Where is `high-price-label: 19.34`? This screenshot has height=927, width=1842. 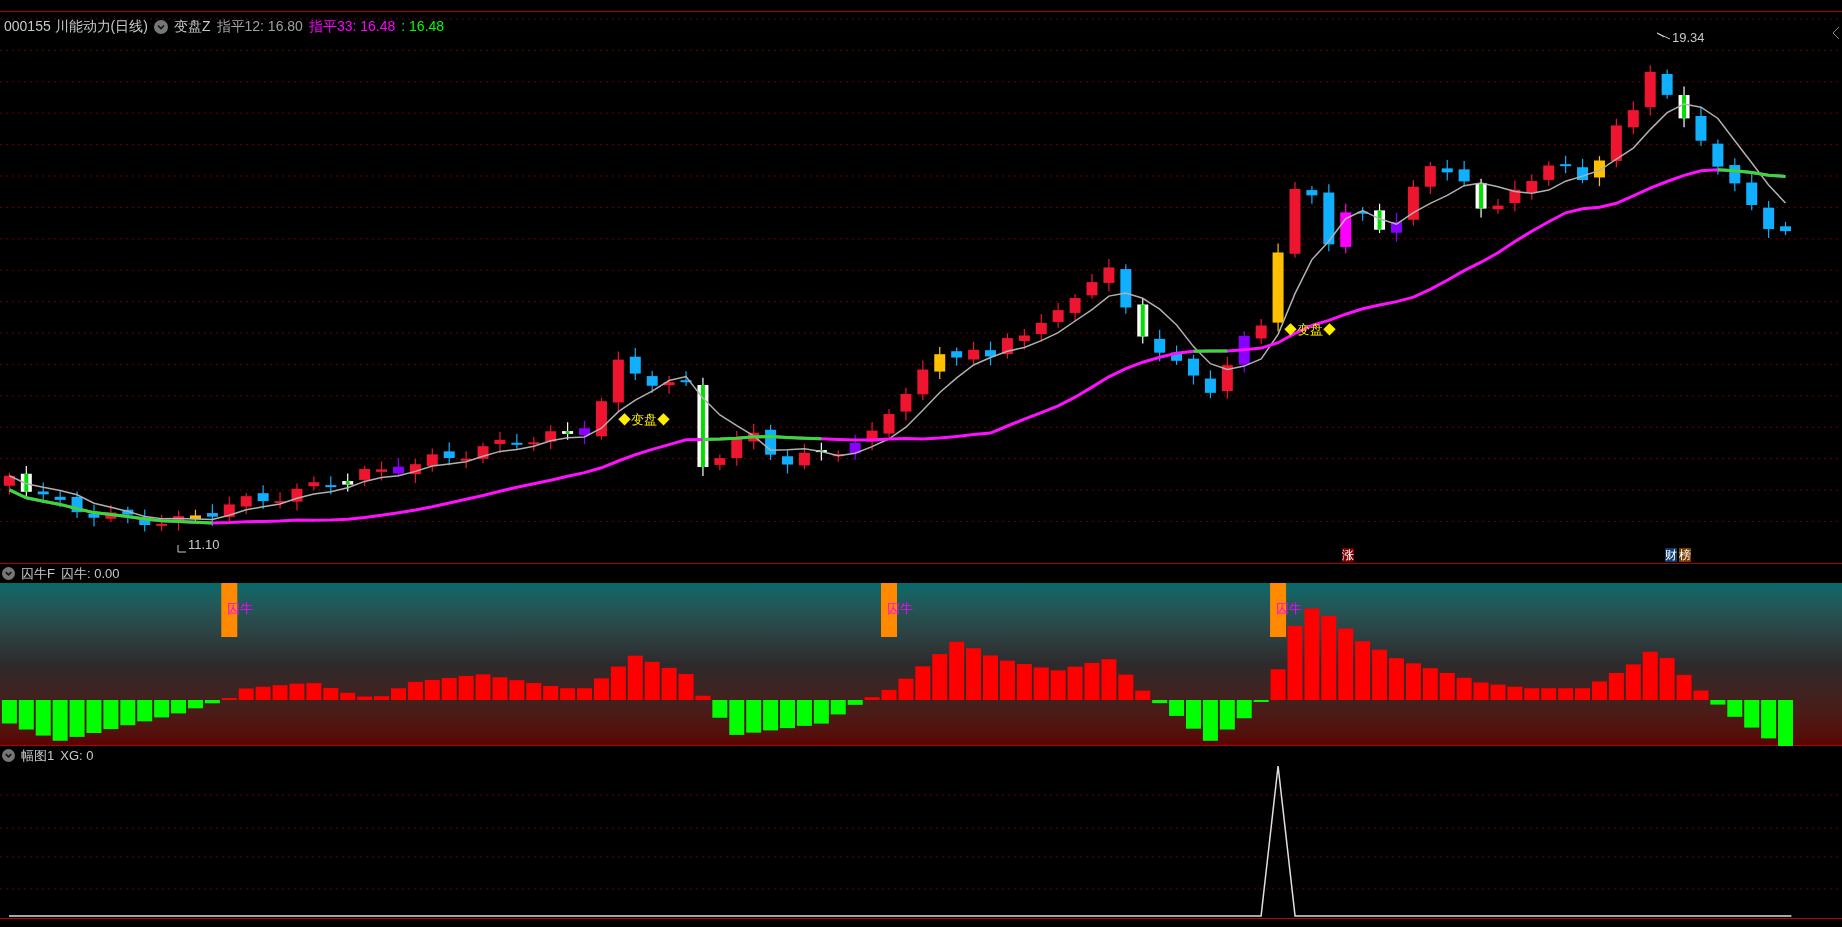
high-price-label: 19.34 is located at coordinates (1688, 38).